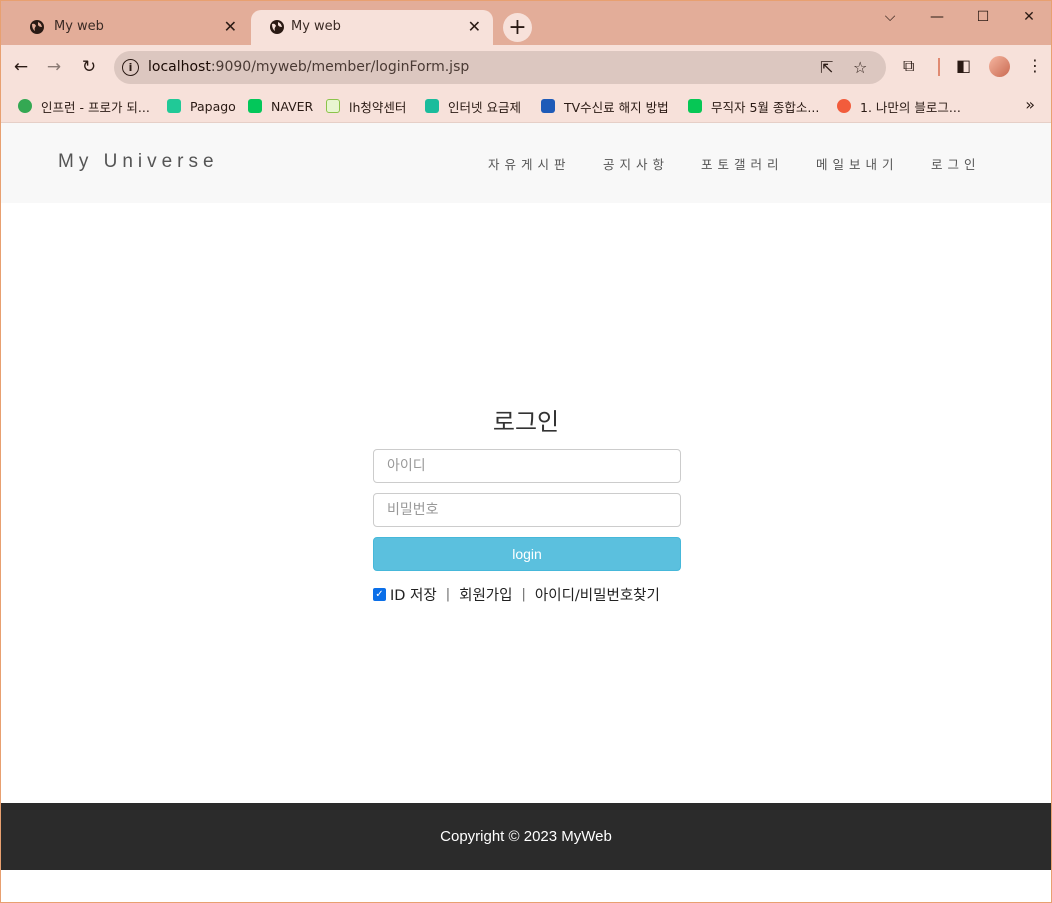  Describe the element at coordinates (826, 67) in the screenshot. I see `share-icon: ⇱` at that location.